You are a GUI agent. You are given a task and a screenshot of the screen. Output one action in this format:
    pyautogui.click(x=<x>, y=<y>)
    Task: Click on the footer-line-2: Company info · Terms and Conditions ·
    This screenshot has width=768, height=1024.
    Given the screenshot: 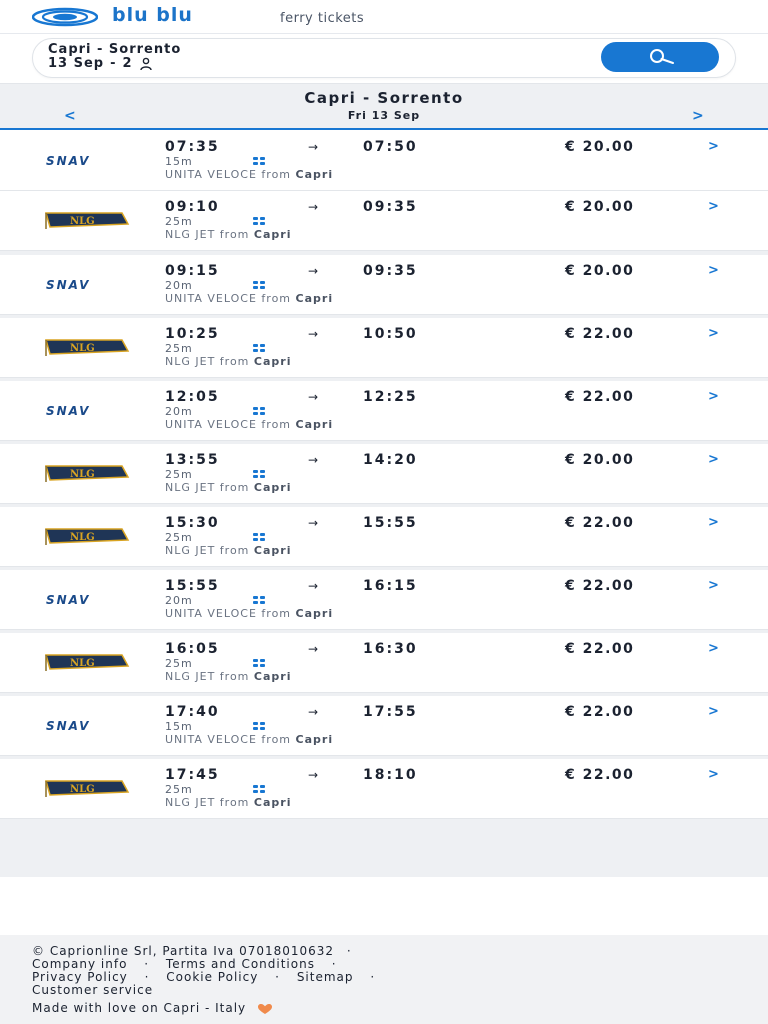 What is the action you would take?
    pyautogui.click(x=190, y=964)
    